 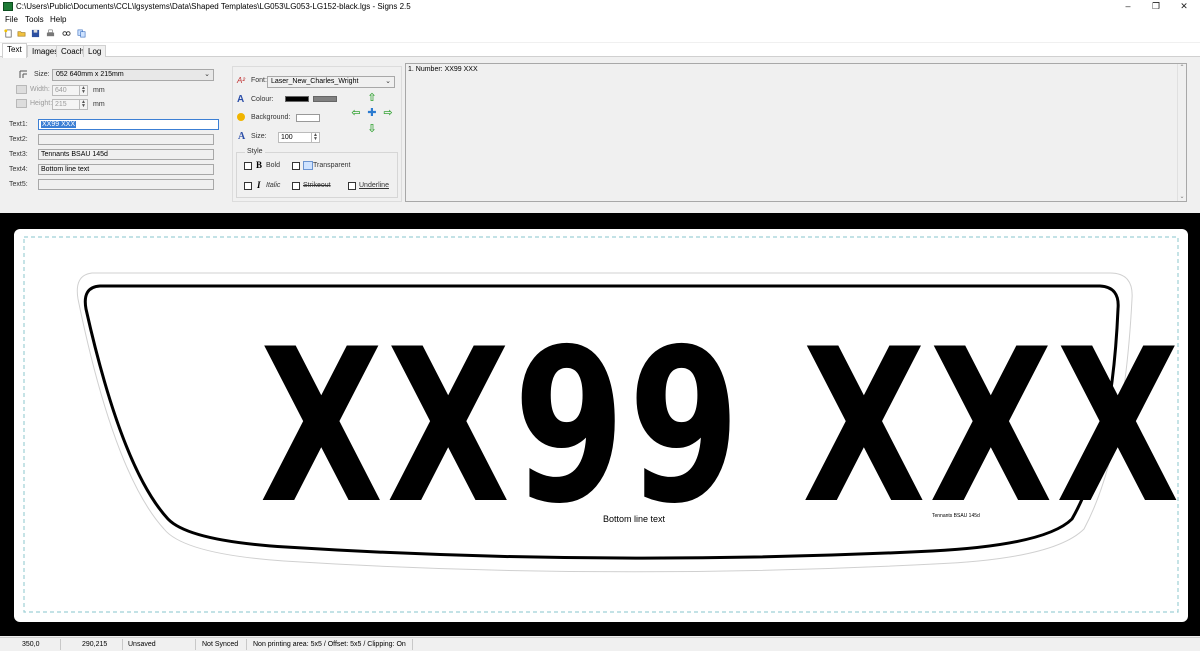 What do you see at coordinates (296, 166) in the screenshot?
I see `transparent-checkbox` at bounding box center [296, 166].